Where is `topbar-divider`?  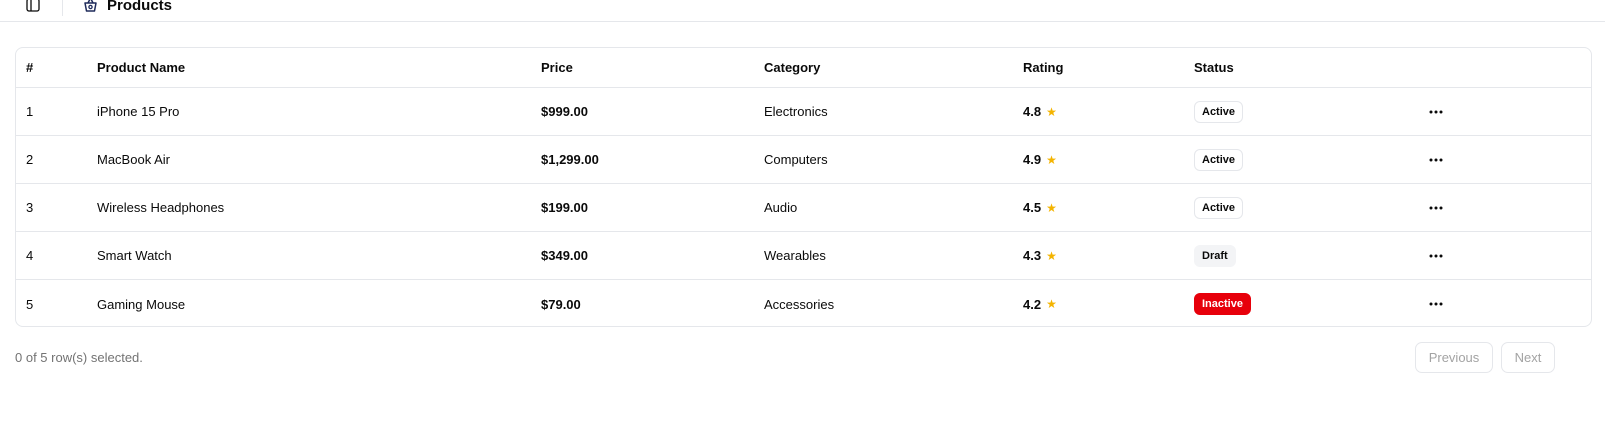
topbar-divider is located at coordinates (62, 8).